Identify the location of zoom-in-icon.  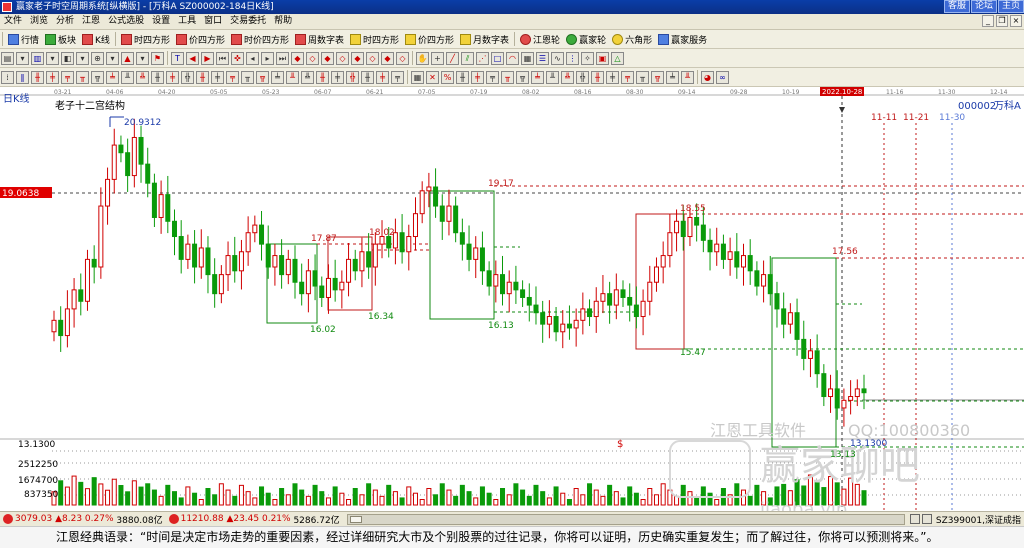
(926, 519).